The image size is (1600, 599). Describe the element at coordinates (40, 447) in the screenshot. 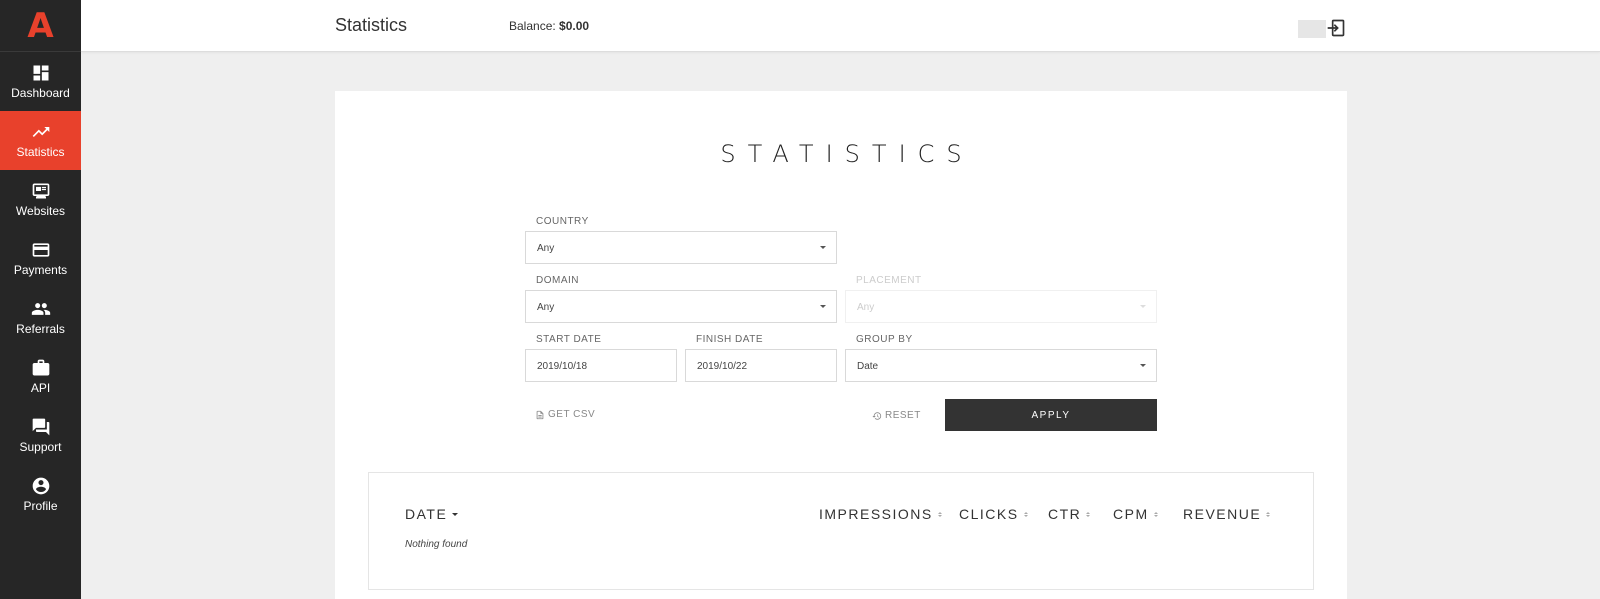

I see `sidebar-item-label: Support` at that location.